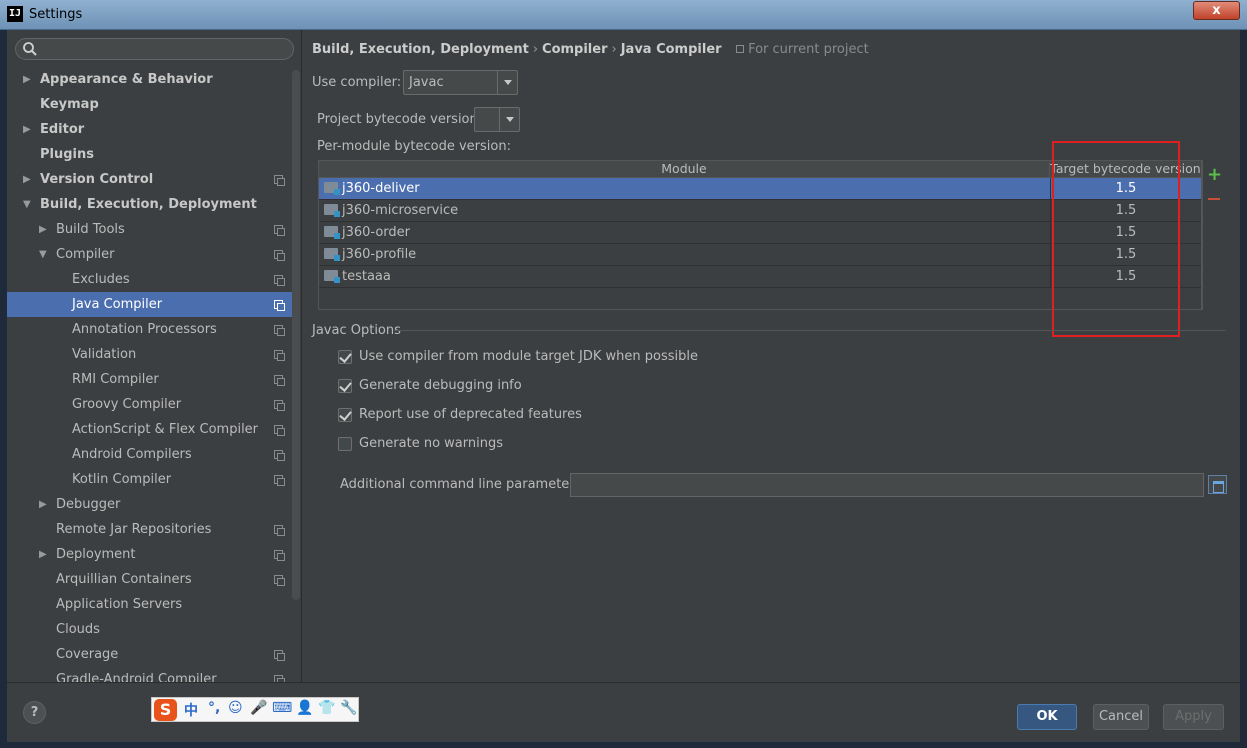  I want to click on sidebar-item-annotation-processors: Annotation Processors, so click(150, 329).